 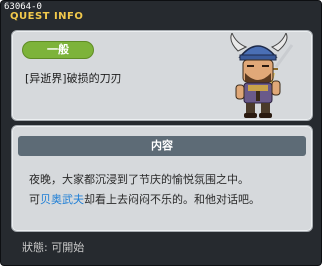 What do you see at coordinates (262, 75) in the screenshot?
I see `npc-portrait-icon` at bounding box center [262, 75].